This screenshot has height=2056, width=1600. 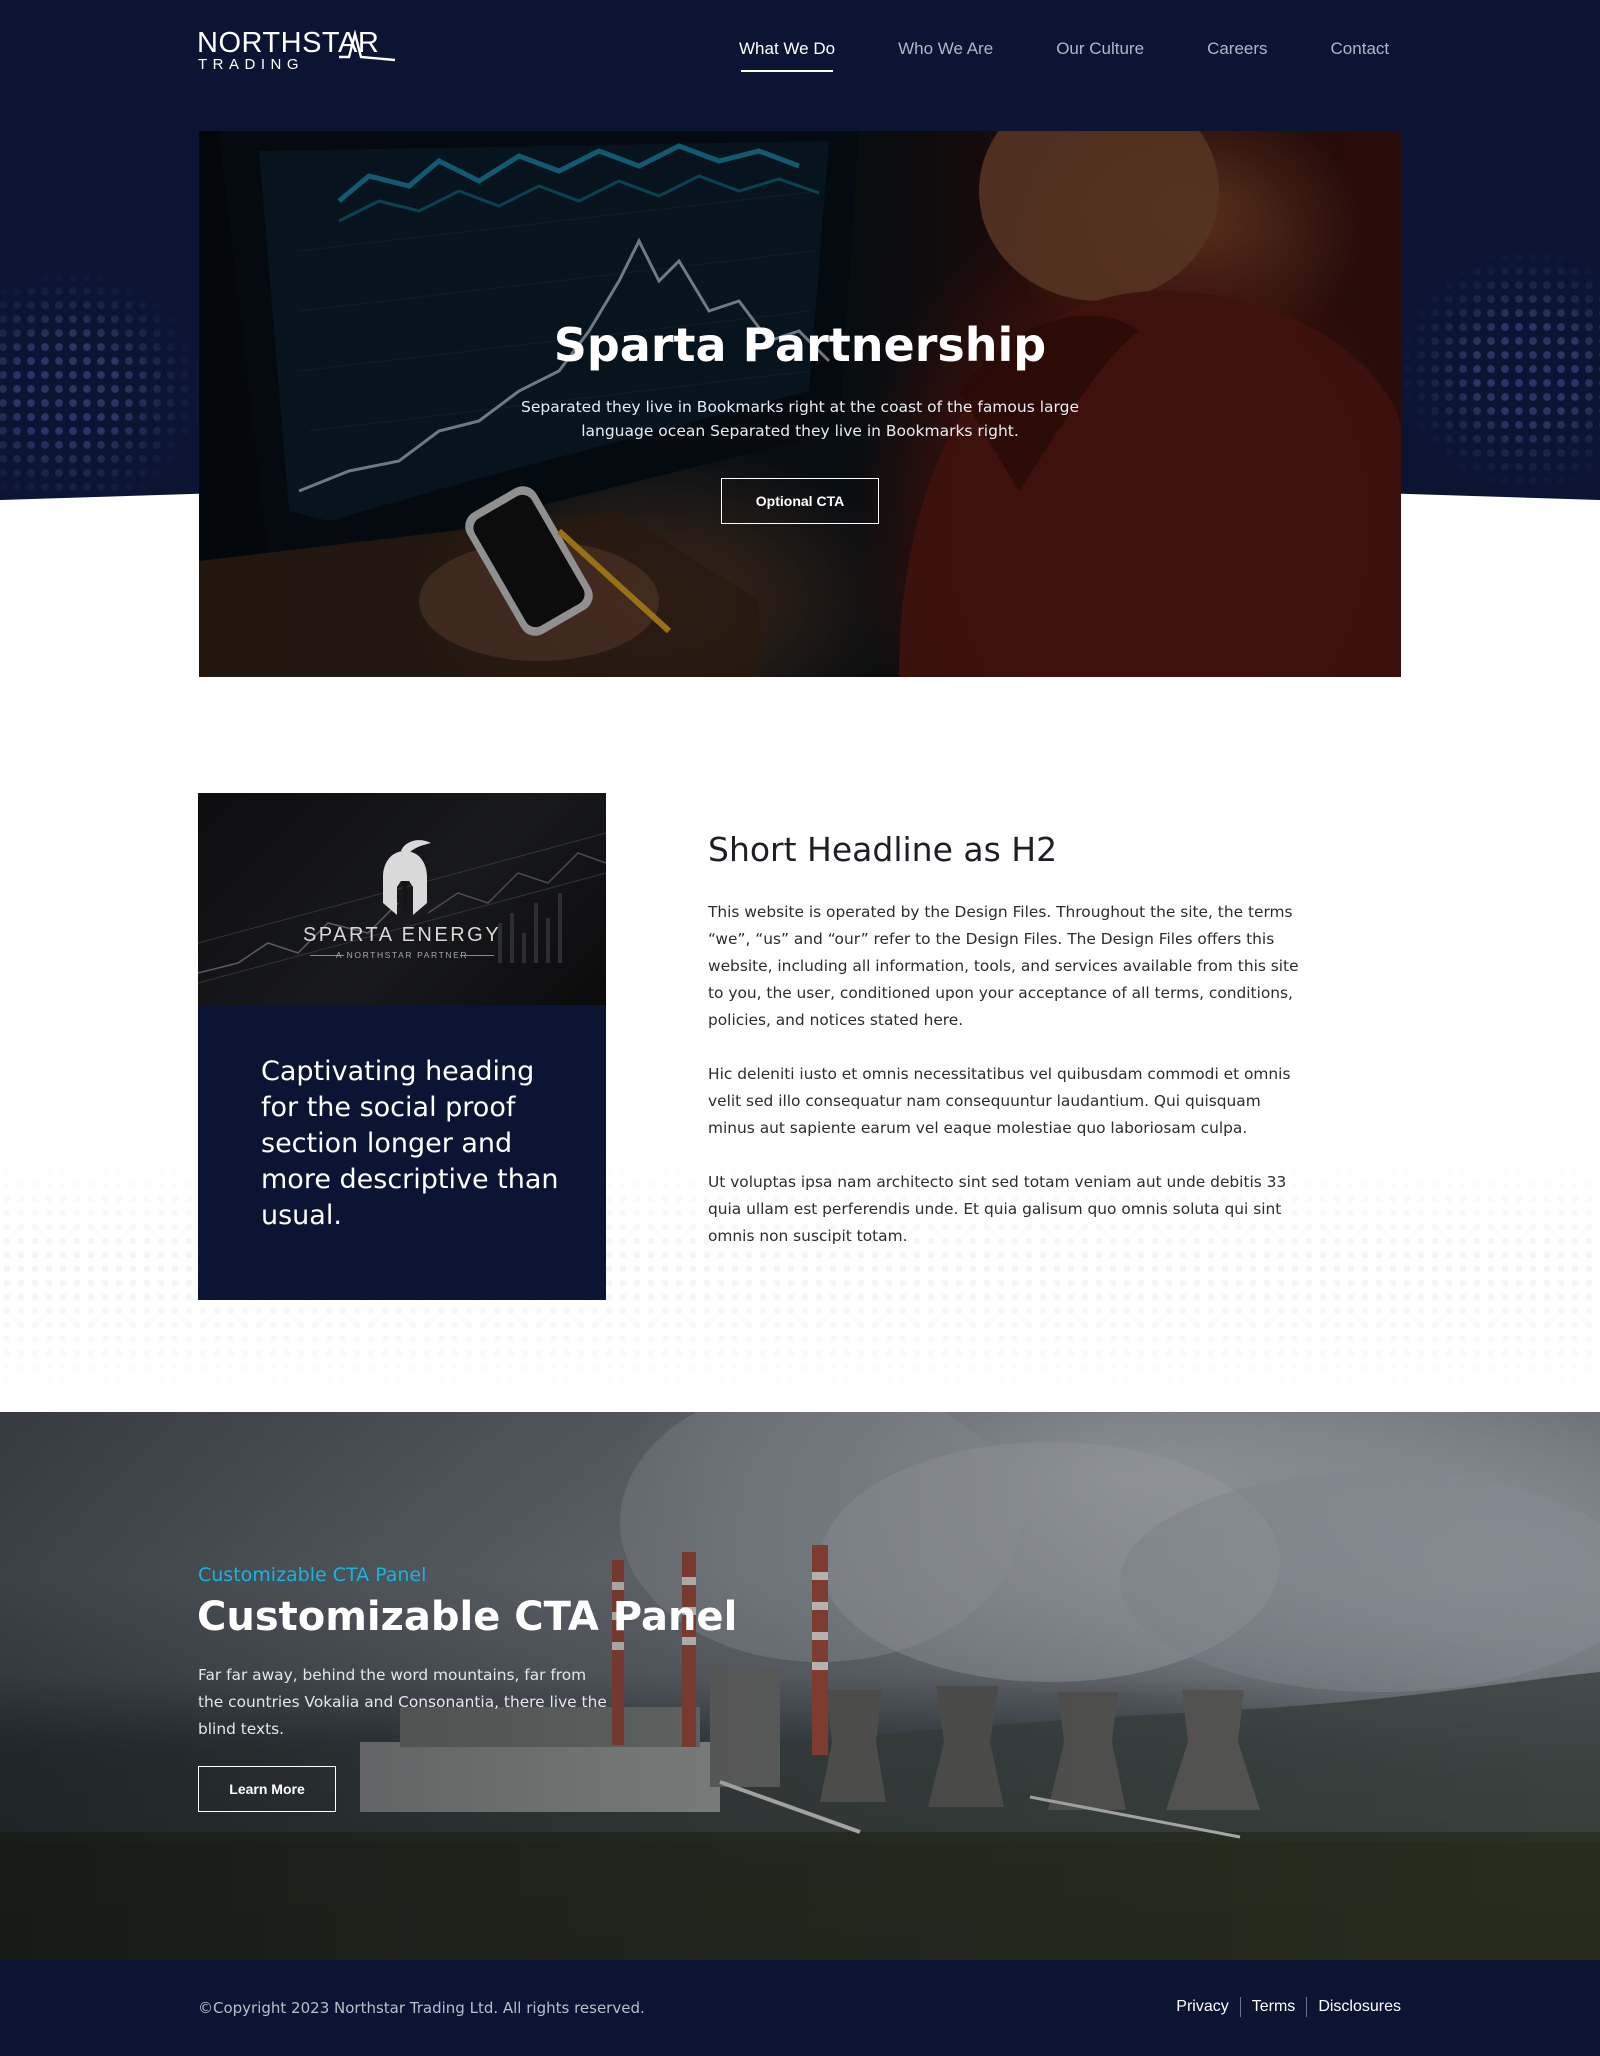 What do you see at coordinates (1237, 58) in the screenshot?
I see `nav-link-careers: Careers` at bounding box center [1237, 58].